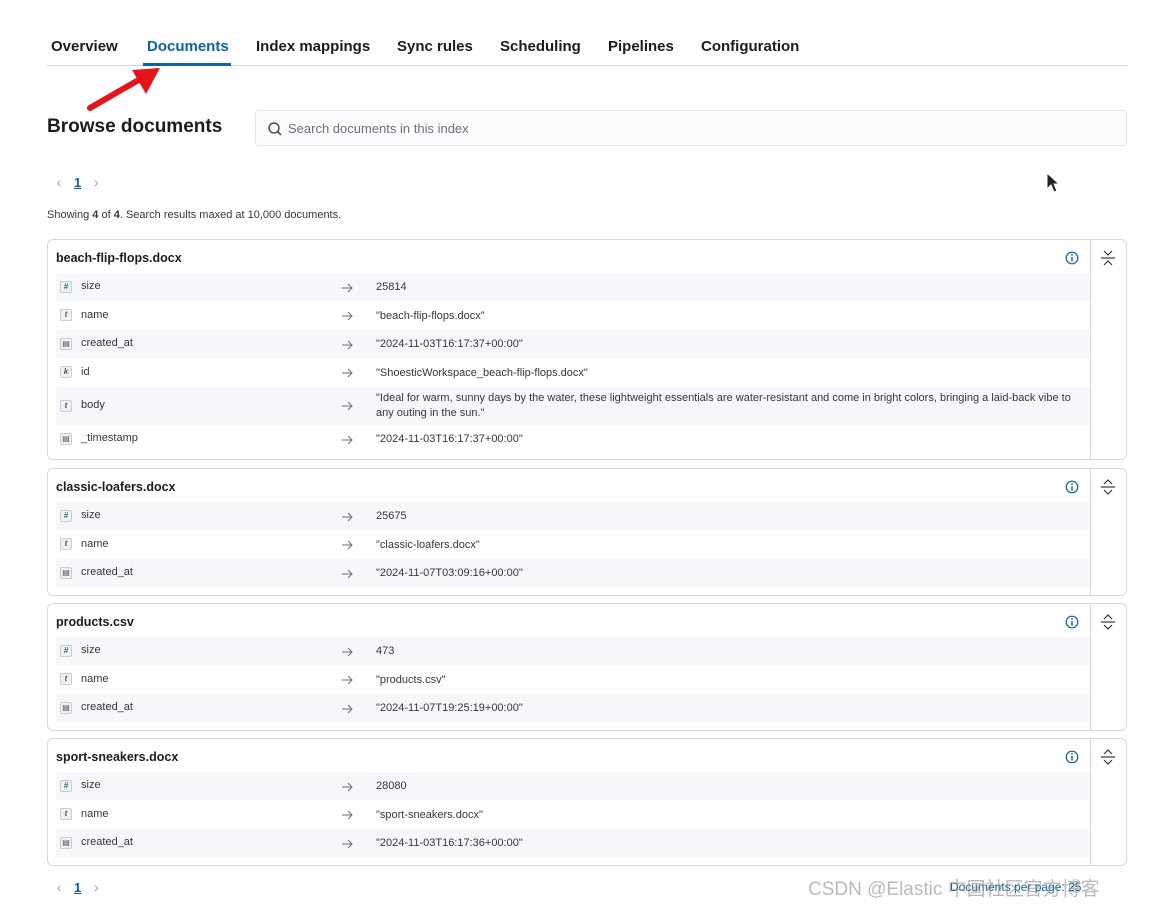 The image size is (1152, 906). What do you see at coordinates (573, 544) in the screenshot?
I see `field-row: t name "classic-loafers.docx"` at bounding box center [573, 544].